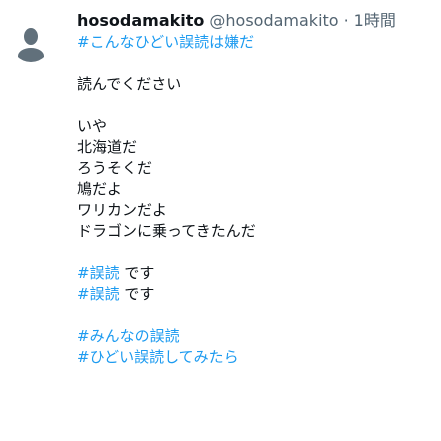 Image resolution: width=441 pixels, height=441 pixels. I want to click on tweet-text-line: 北海道だ, so click(107, 147).